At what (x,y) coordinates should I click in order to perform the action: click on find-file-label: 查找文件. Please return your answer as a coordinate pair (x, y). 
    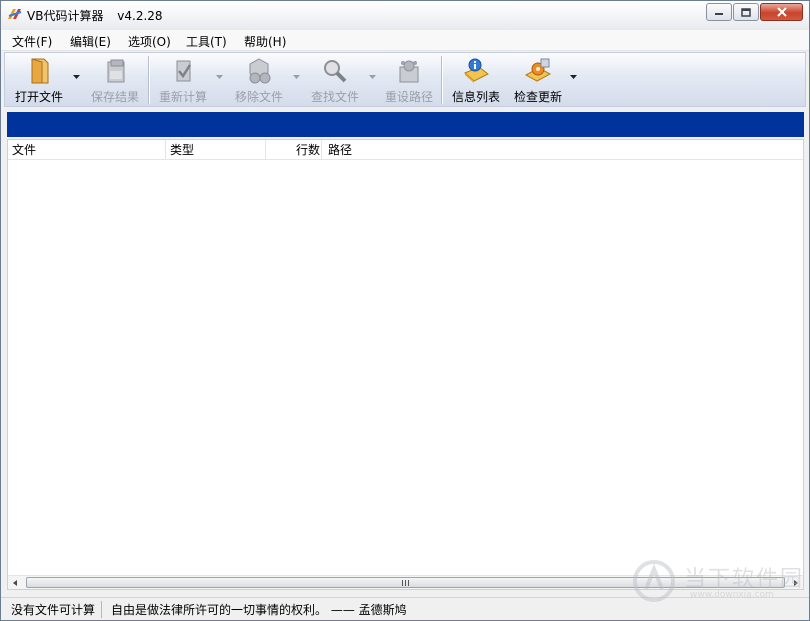
    Looking at the image, I should click on (334, 97).